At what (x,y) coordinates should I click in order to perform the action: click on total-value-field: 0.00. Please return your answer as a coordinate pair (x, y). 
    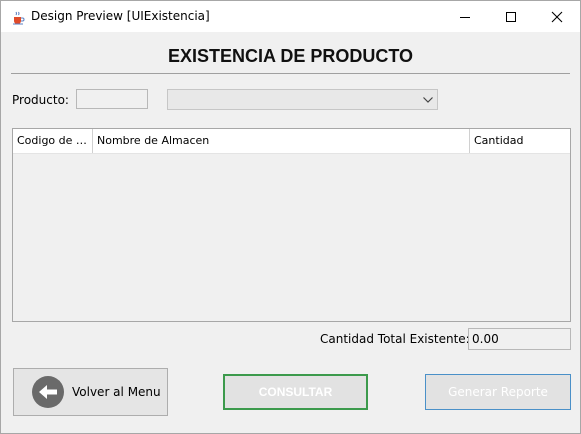
    Looking at the image, I should click on (519, 339).